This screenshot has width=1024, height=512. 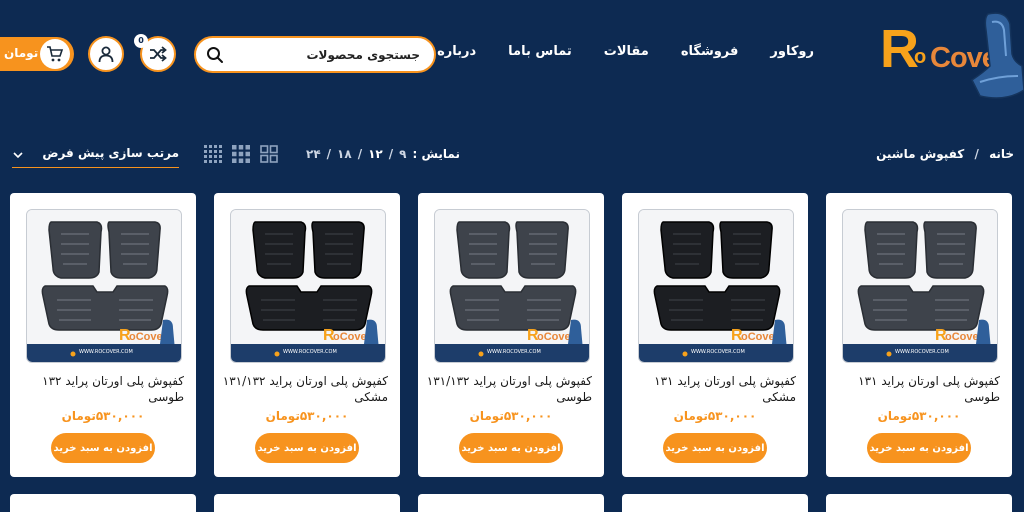 What do you see at coordinates (920, 57) in the screenshot?
I see `logo-letter-o: o` at bounding box center [920, 57].